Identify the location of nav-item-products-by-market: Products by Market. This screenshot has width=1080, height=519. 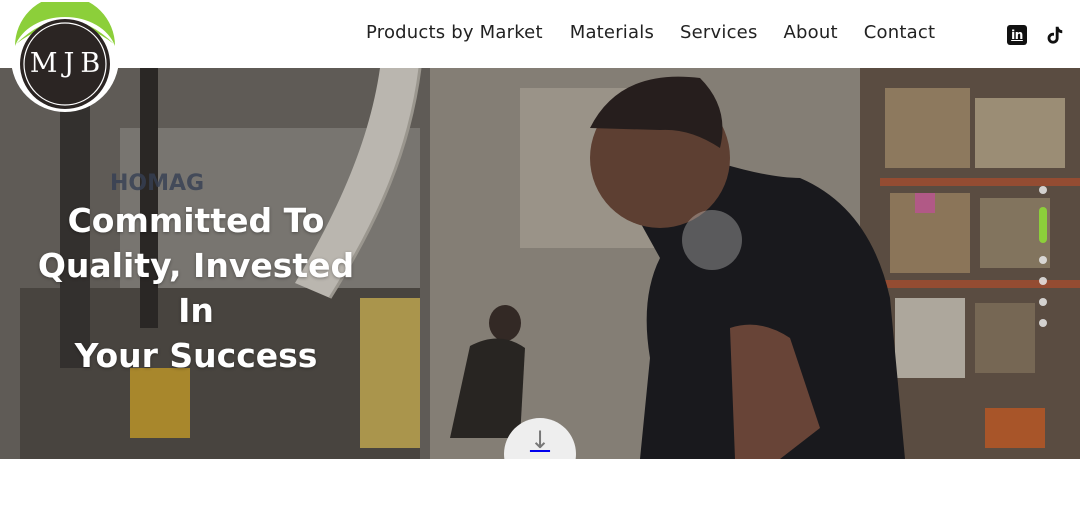
(454, 32).